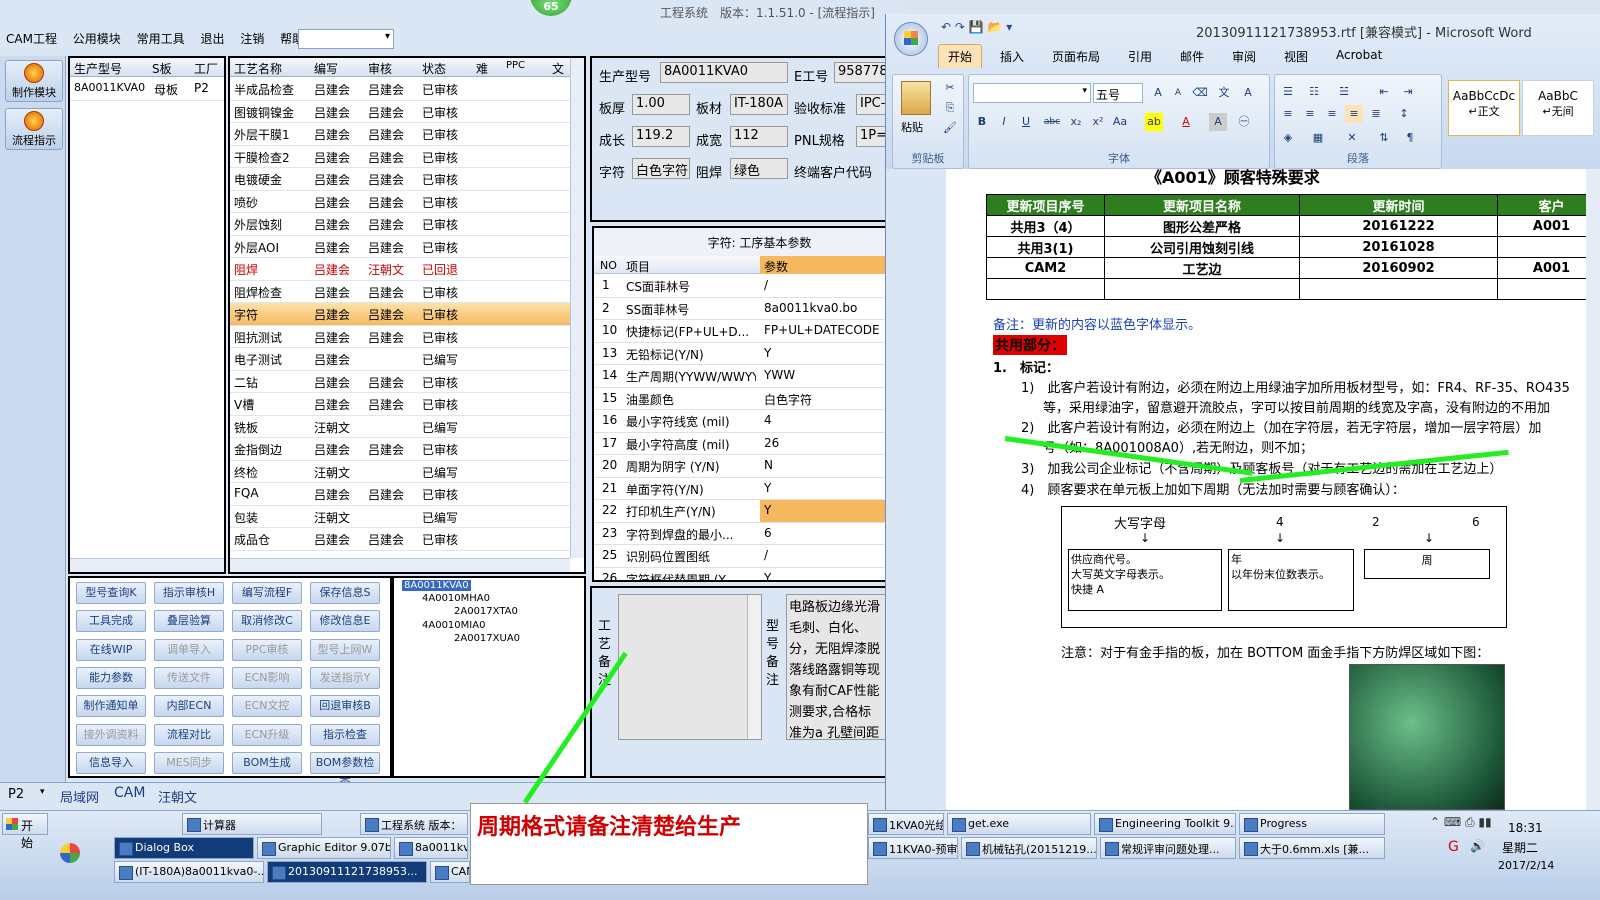  I want to click on tree-node: 4A0010MIA0, so click(453, 625).